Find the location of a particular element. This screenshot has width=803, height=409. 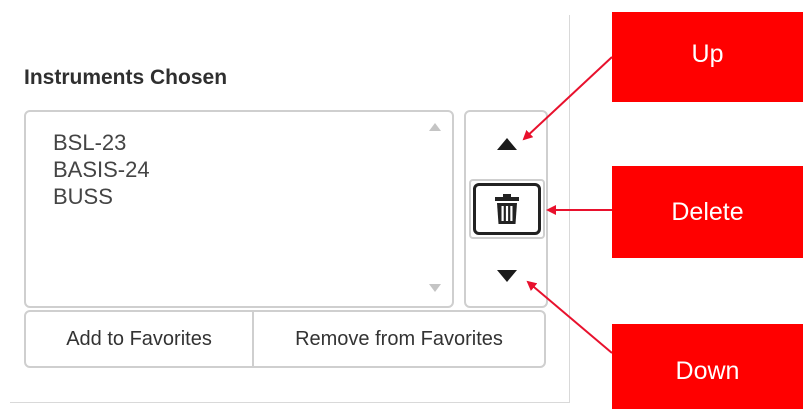

move-up-button is located at coordinates (507, 144).